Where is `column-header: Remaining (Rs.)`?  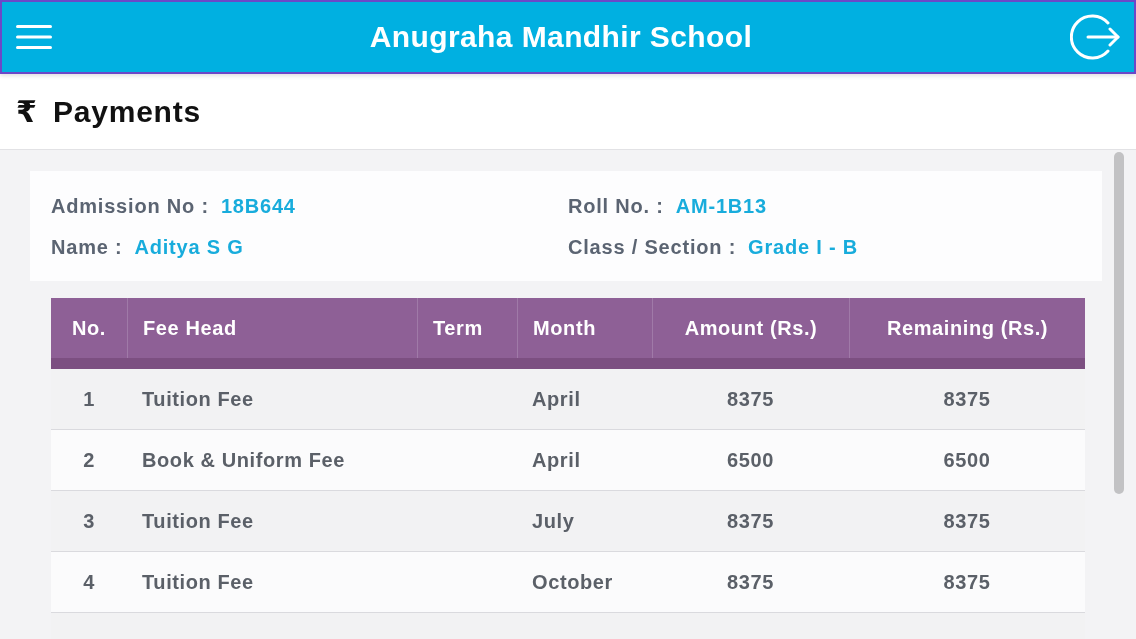
column-header: Remaining (Rs.) is located at coordinates (967, 328).